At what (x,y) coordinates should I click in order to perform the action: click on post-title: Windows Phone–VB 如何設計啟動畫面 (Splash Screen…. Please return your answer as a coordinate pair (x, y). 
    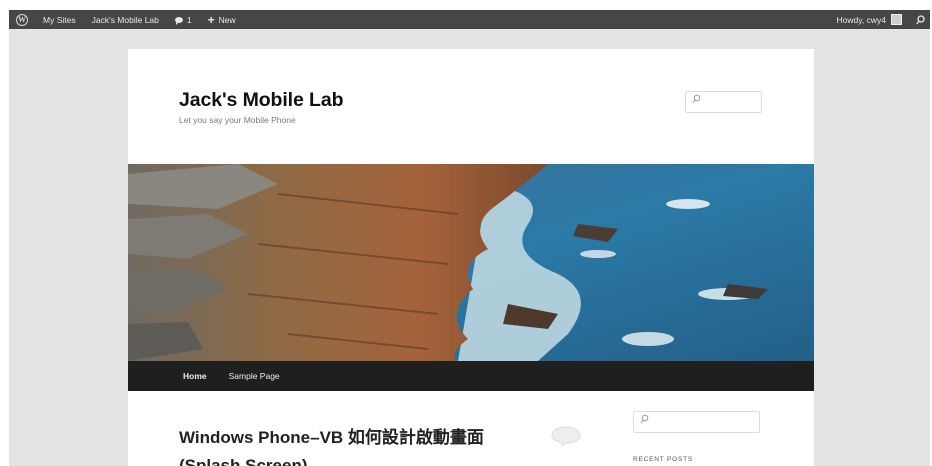
    Looking at the image, I should click on (359, 445).